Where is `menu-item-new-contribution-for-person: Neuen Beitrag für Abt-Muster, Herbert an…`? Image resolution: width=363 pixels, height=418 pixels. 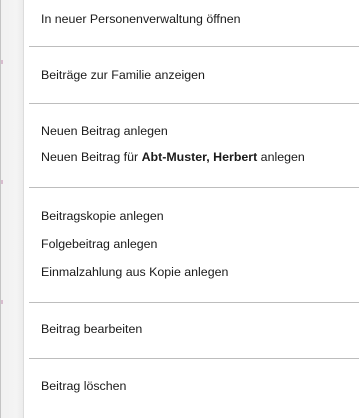 menu-item-new-contribution-for-person: Neuen Beitrag für Abt-Muster, Herbert an… is located at coordinates (198, 157).